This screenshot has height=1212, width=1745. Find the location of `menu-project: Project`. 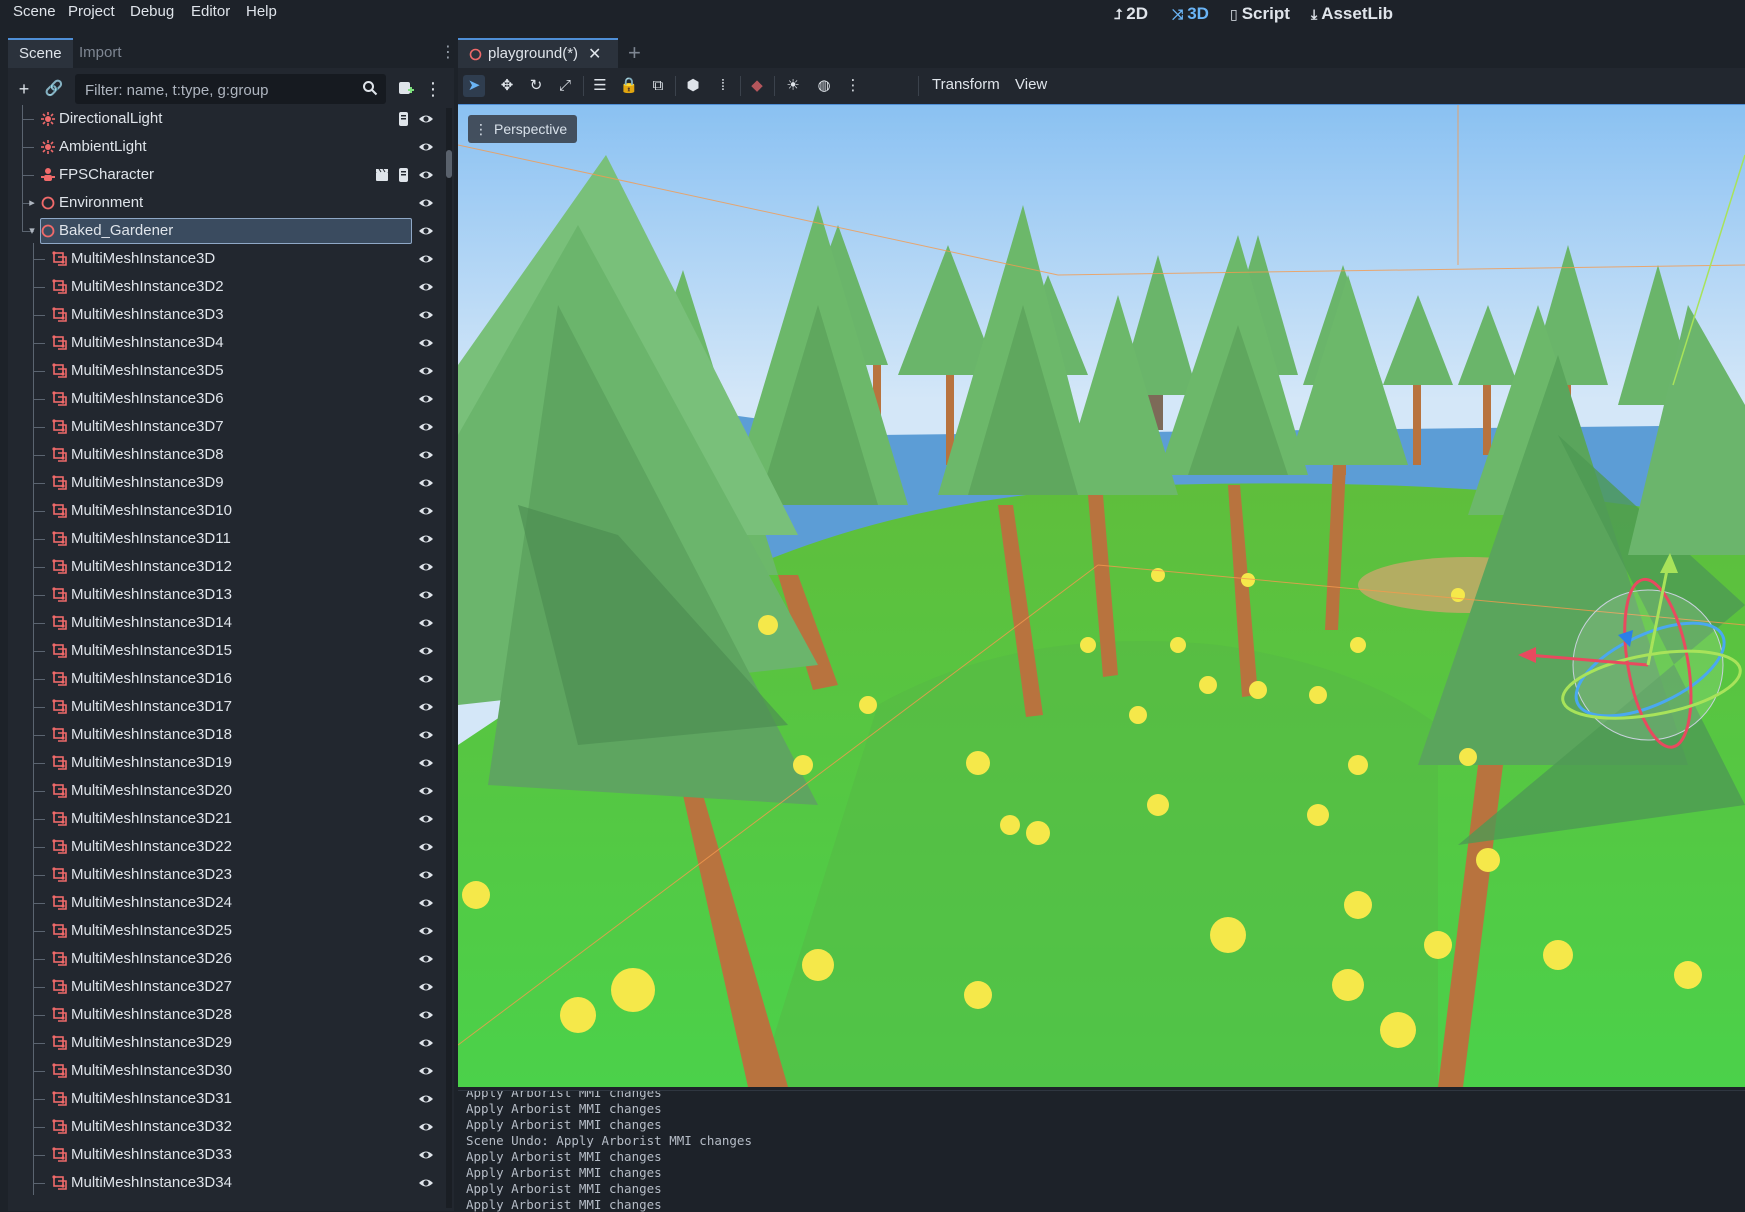

menu-project: Project is located at coordinates (91, 11).